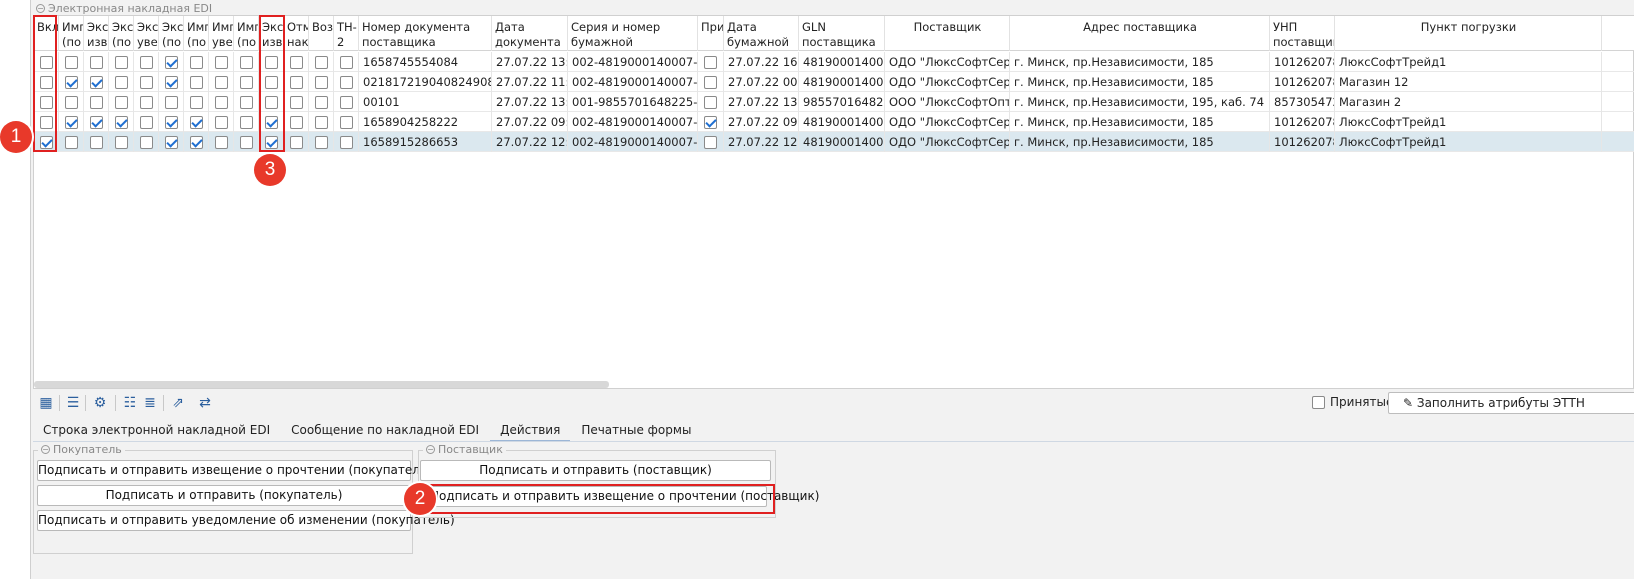 The width and height of the screenshot is (1634, 579). Describe the element at coordinates (178, 403) in the screenshot. I see `open-external-icon: ⇗` at that location.